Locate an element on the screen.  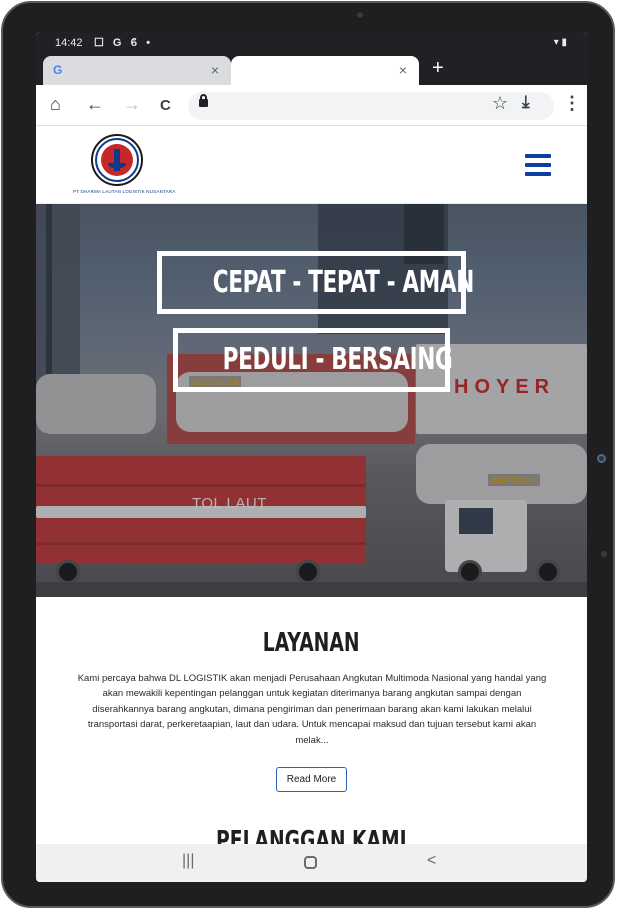
tab-strip: G × × + is located at coordinates (311, 69).